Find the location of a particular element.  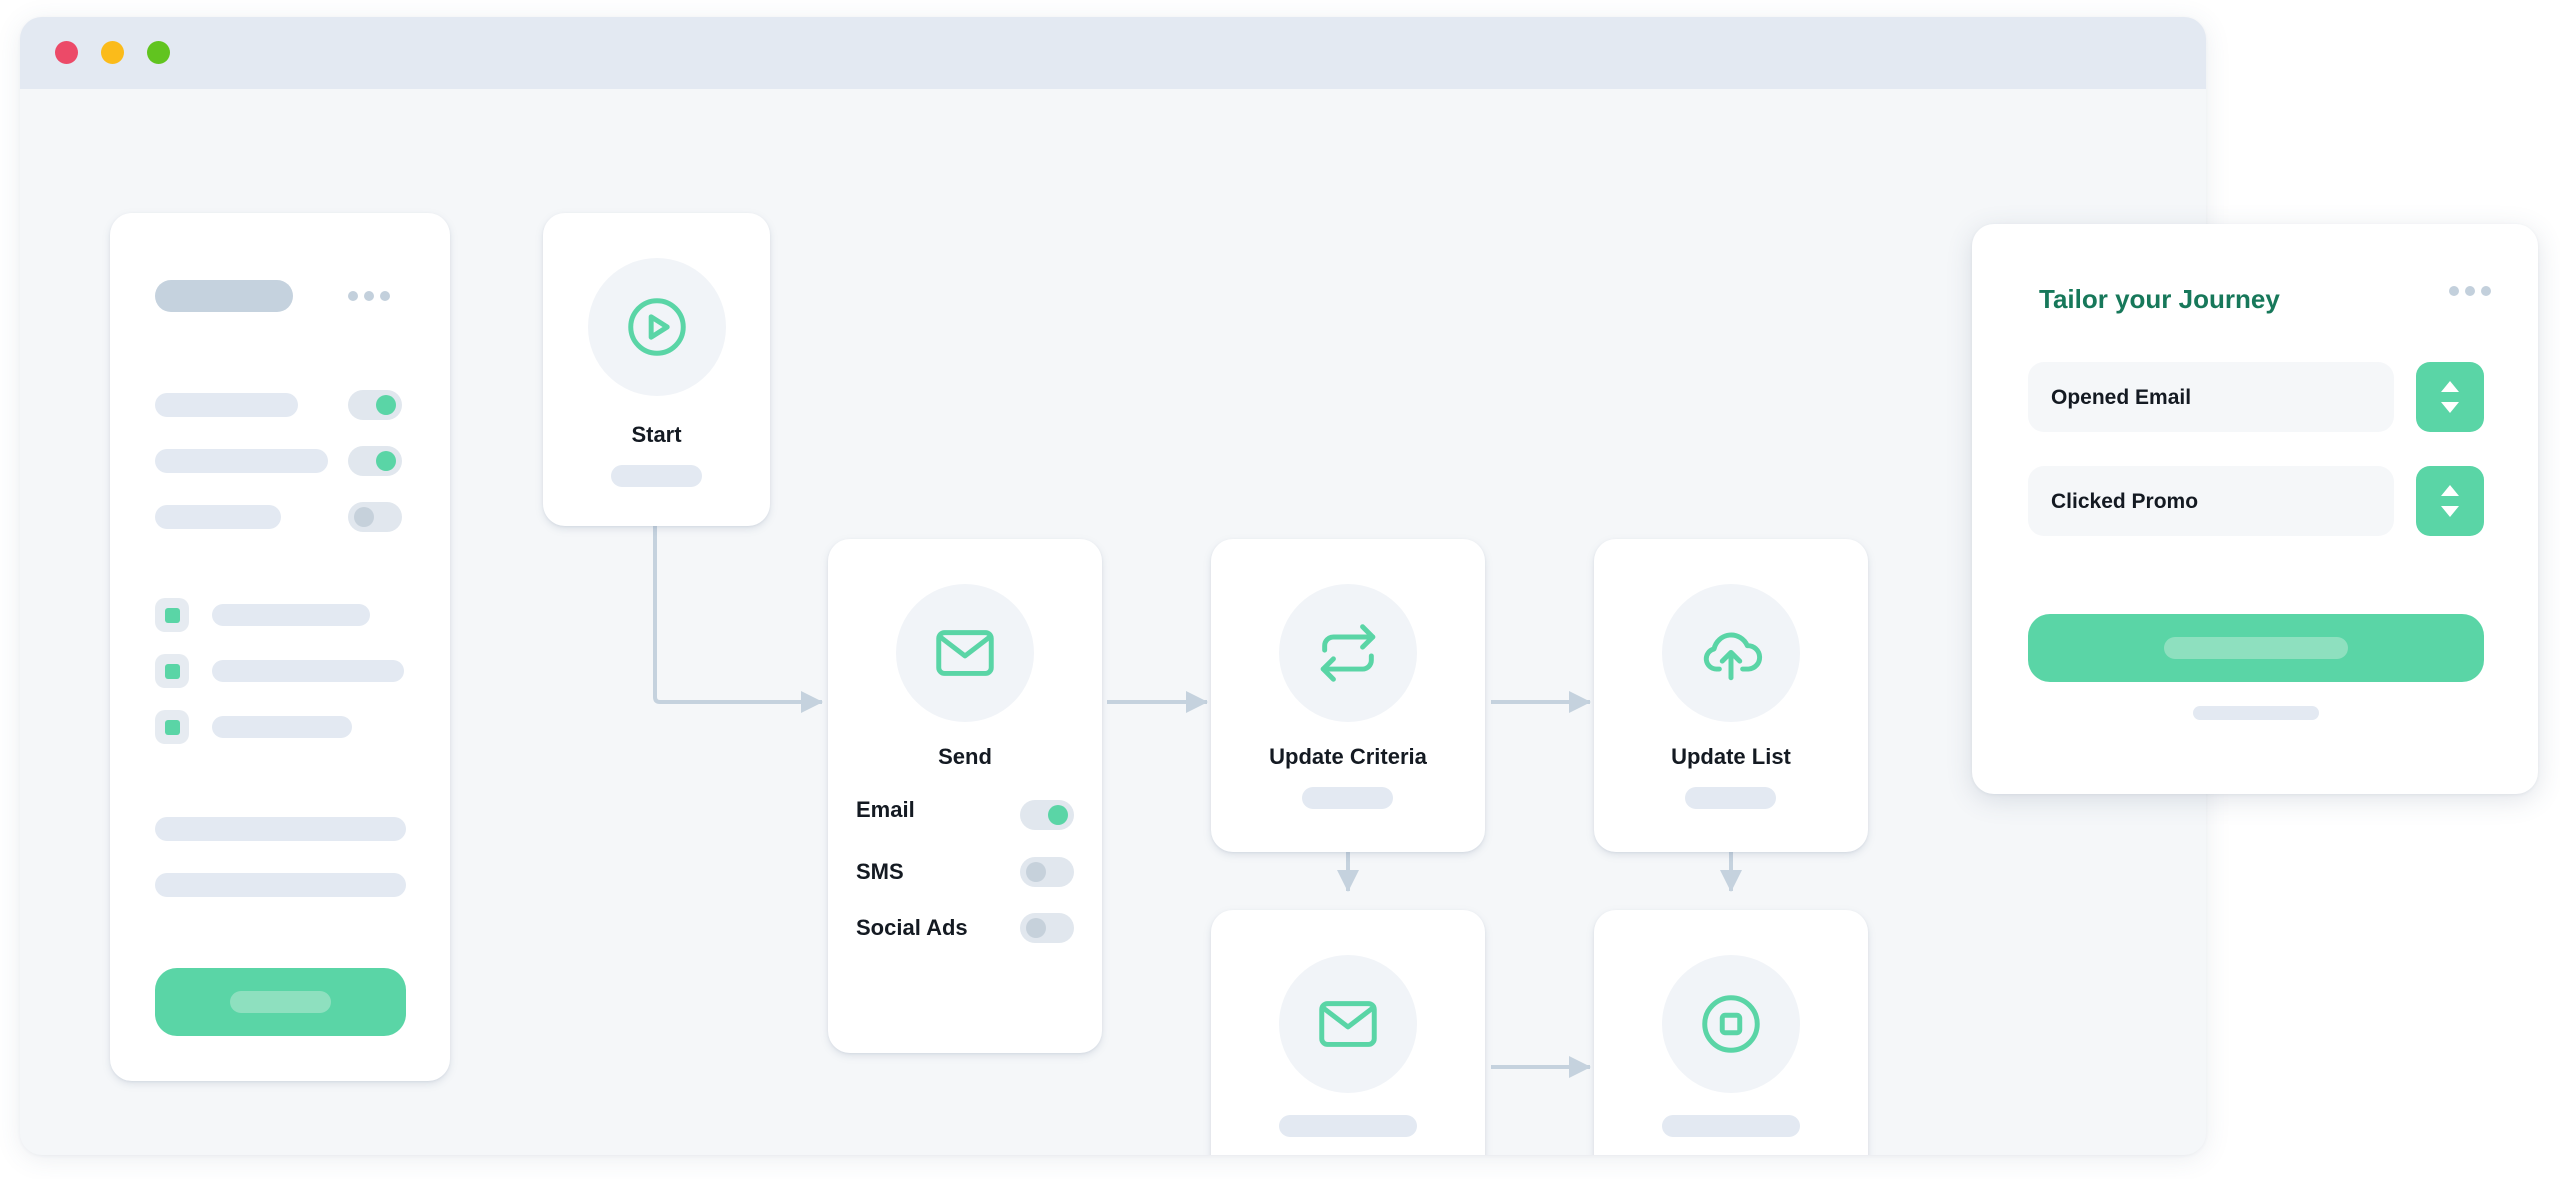

social-ads-channel-toggle is located at coordinates (1047, 928).